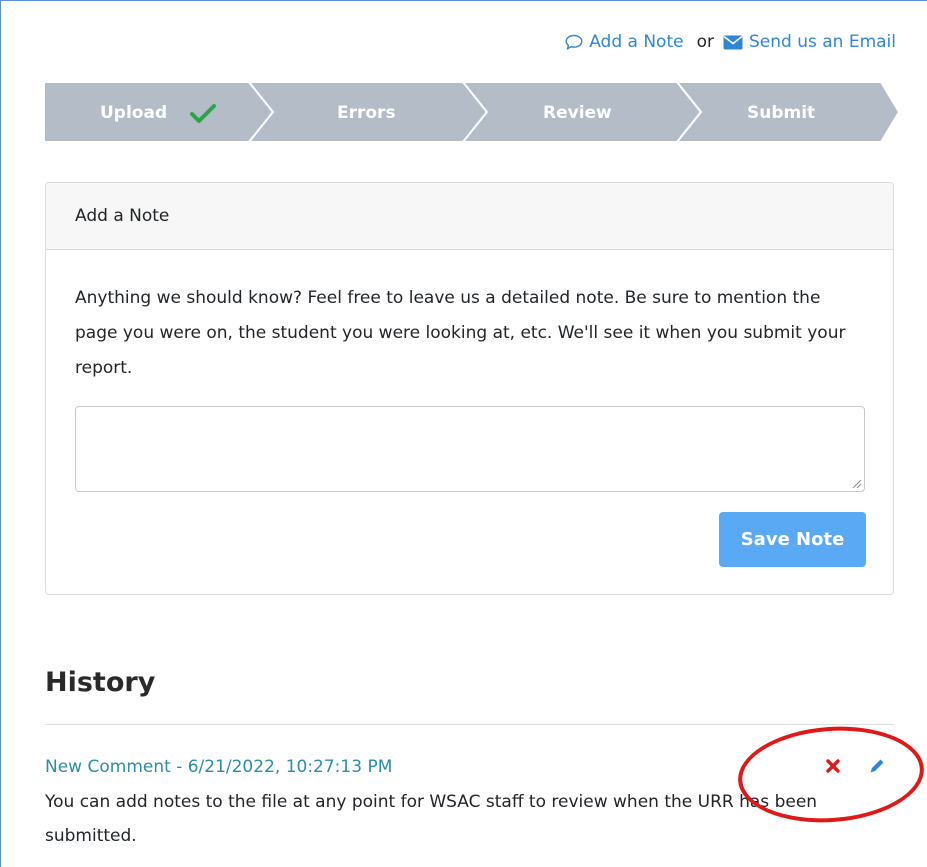 This screenshot has height=867, width=927. I want to click on progress-wizard: Upload Errors Review Submit, so click(472, 112).